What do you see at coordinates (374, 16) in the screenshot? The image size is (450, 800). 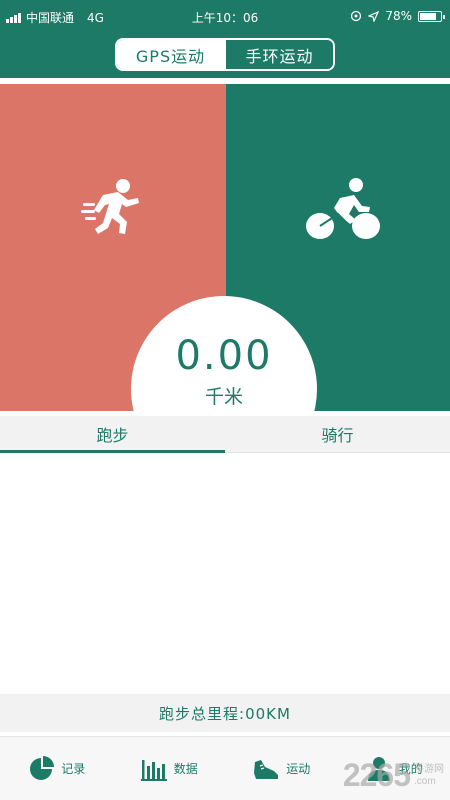 I see `location-arrow-icon` at bounding box center [374, 16].